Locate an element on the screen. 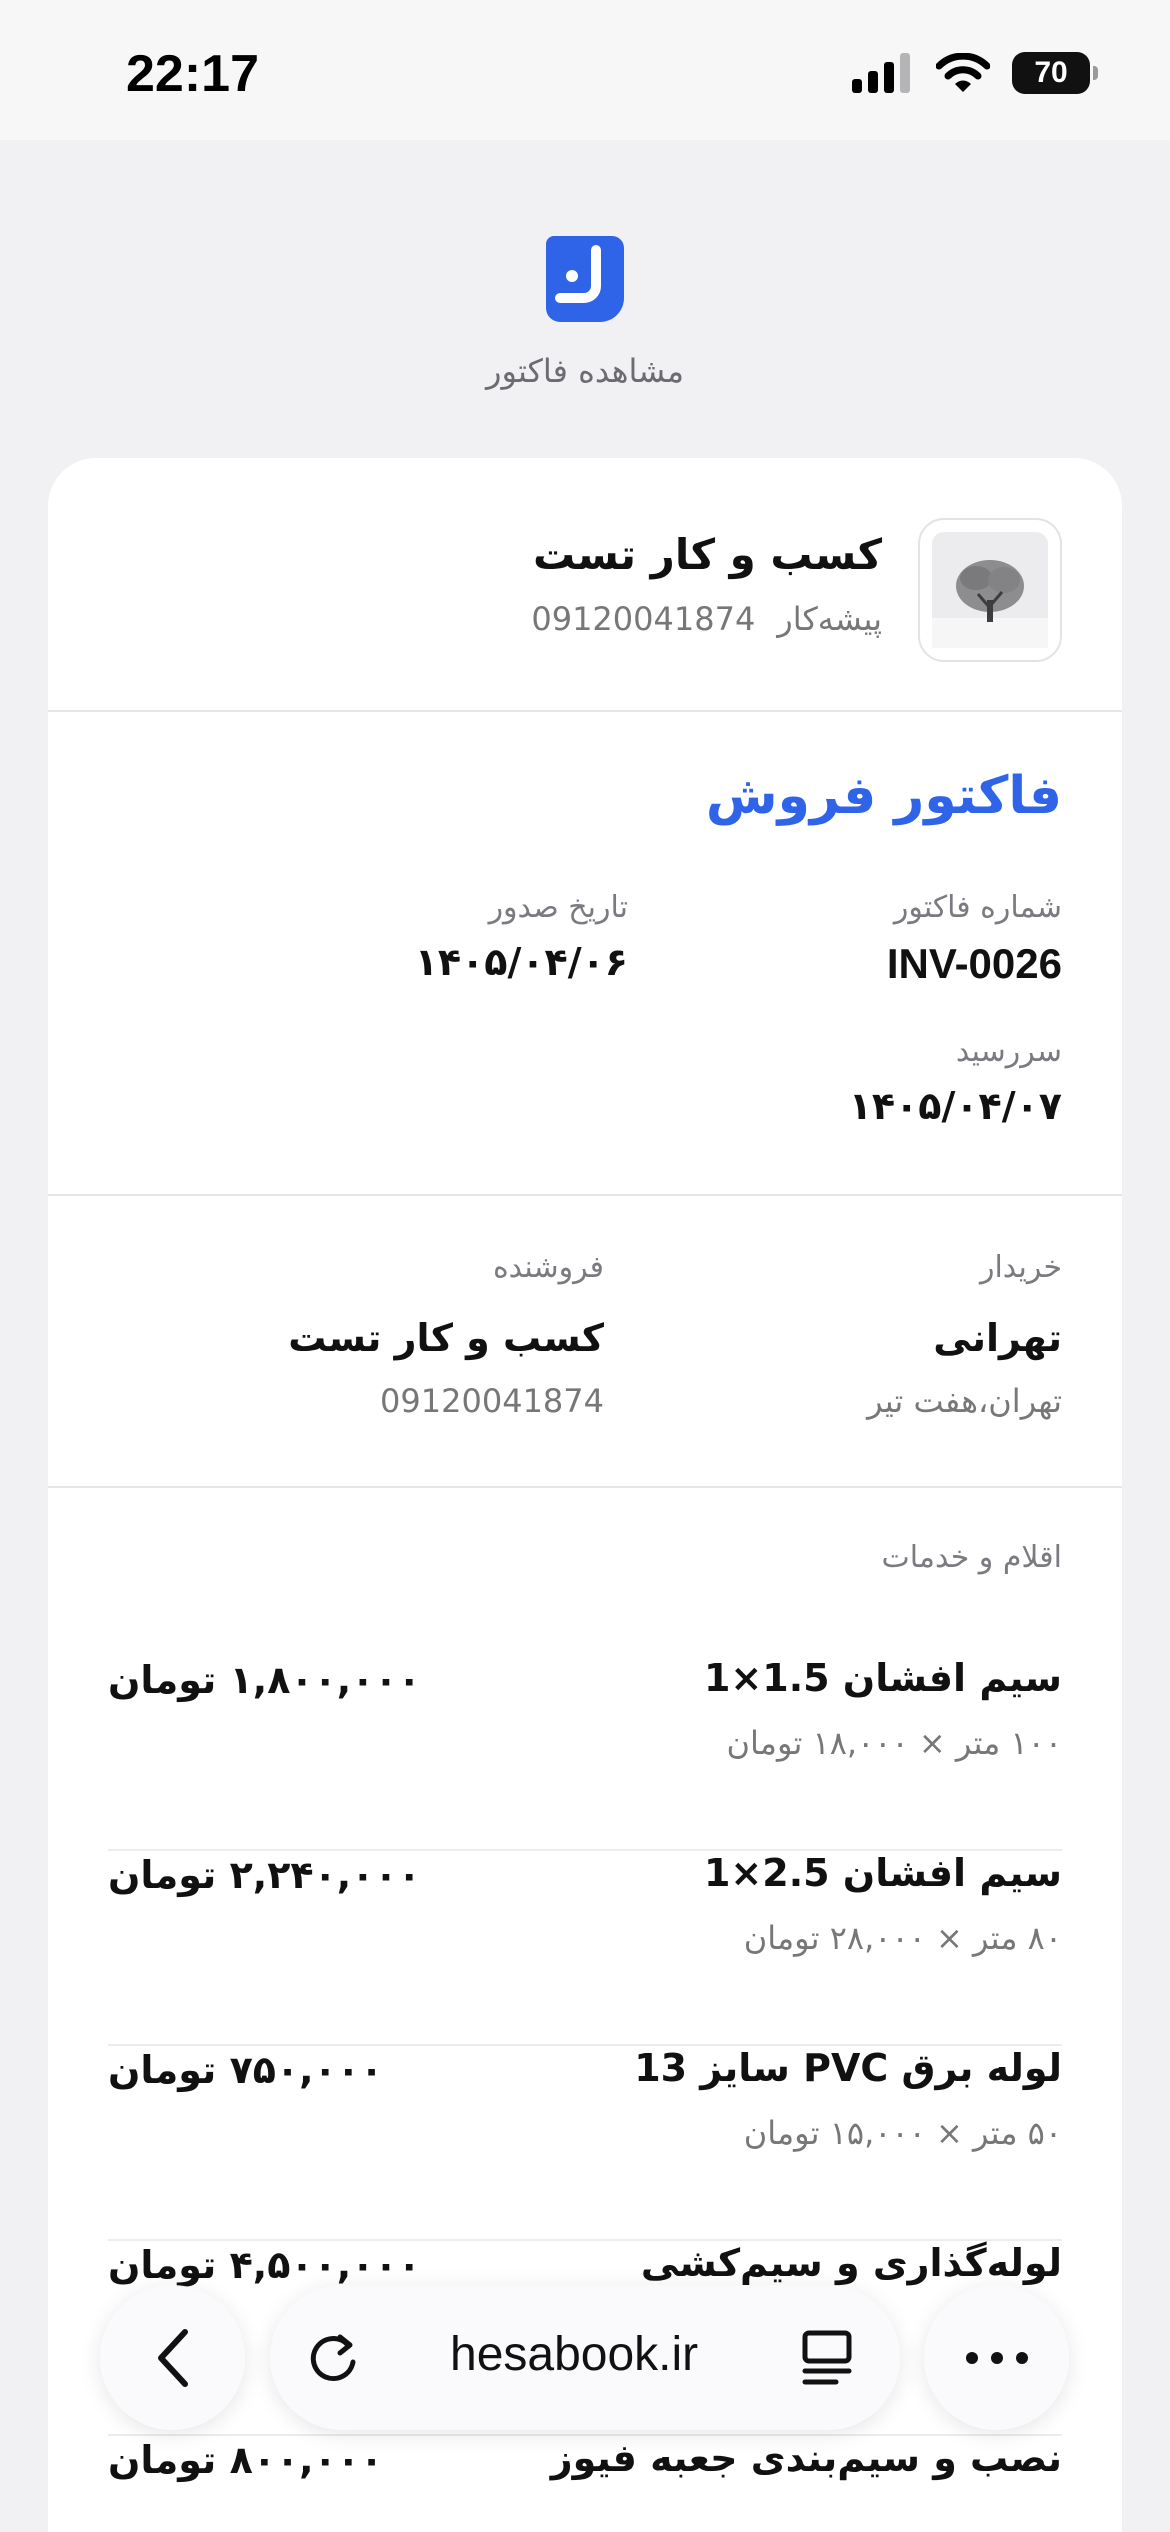 Image resolution: width=1170 pixels, height=2532 pixels. signal-icon is located at coordinates (881, 73).